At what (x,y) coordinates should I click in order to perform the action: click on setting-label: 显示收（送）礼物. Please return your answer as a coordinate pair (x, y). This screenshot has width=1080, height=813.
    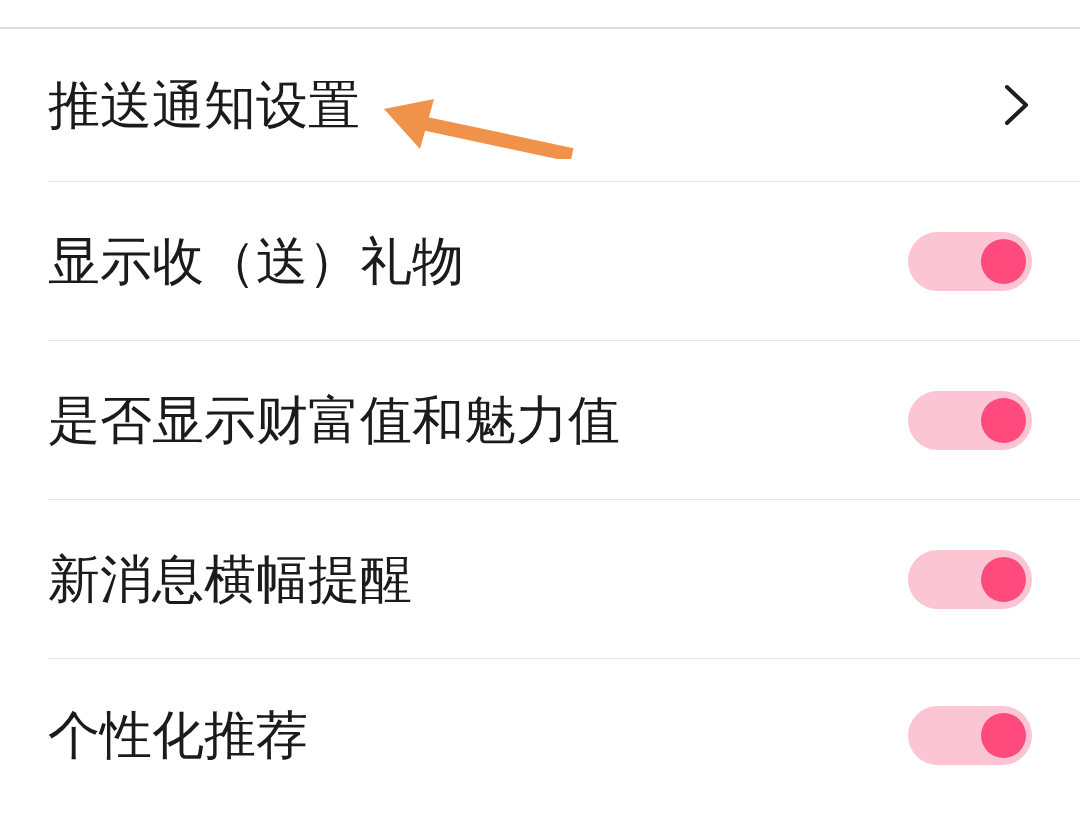
    Looking at the image, I should click on (256, 261).